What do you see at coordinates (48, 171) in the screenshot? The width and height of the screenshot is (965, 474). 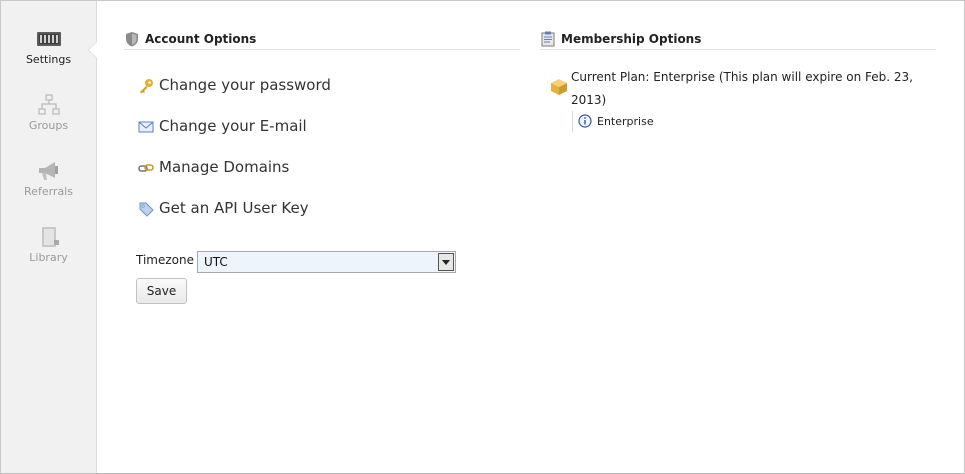 I see `megaphone-icon` at bounding box center [48, 171].